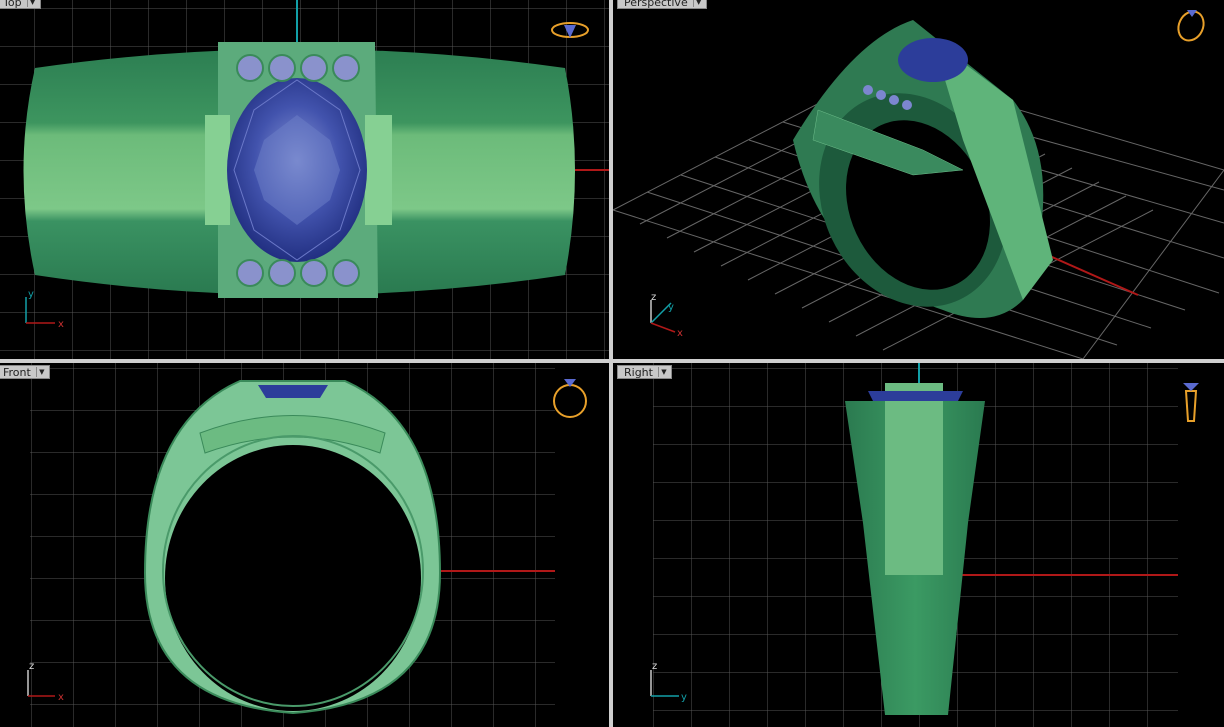  I want to click on axis-gizmo: z y x, so click(666, 315).